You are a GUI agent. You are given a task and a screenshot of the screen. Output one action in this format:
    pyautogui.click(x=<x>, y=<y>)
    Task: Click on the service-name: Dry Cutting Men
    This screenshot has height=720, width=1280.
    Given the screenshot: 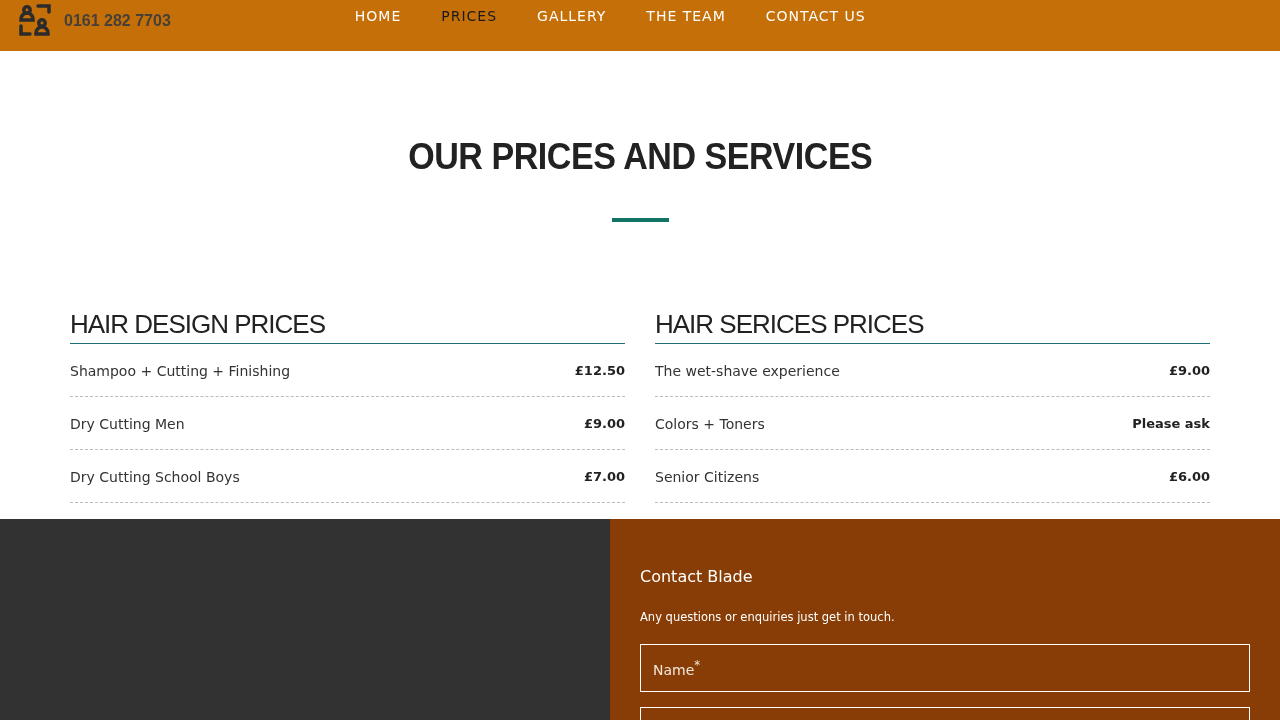 What is the action you would take?
    pyautogui.click(x=127, y=423)
    